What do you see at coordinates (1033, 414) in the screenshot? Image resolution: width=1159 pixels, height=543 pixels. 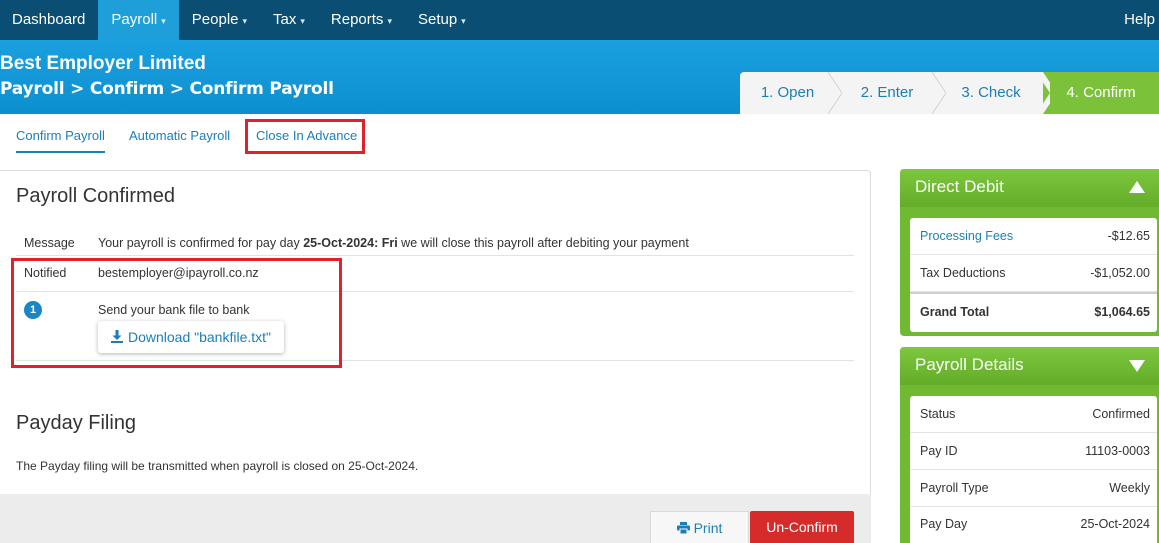 I see `detail-row: Status Confirmed` at bounding box center [1033, 414].